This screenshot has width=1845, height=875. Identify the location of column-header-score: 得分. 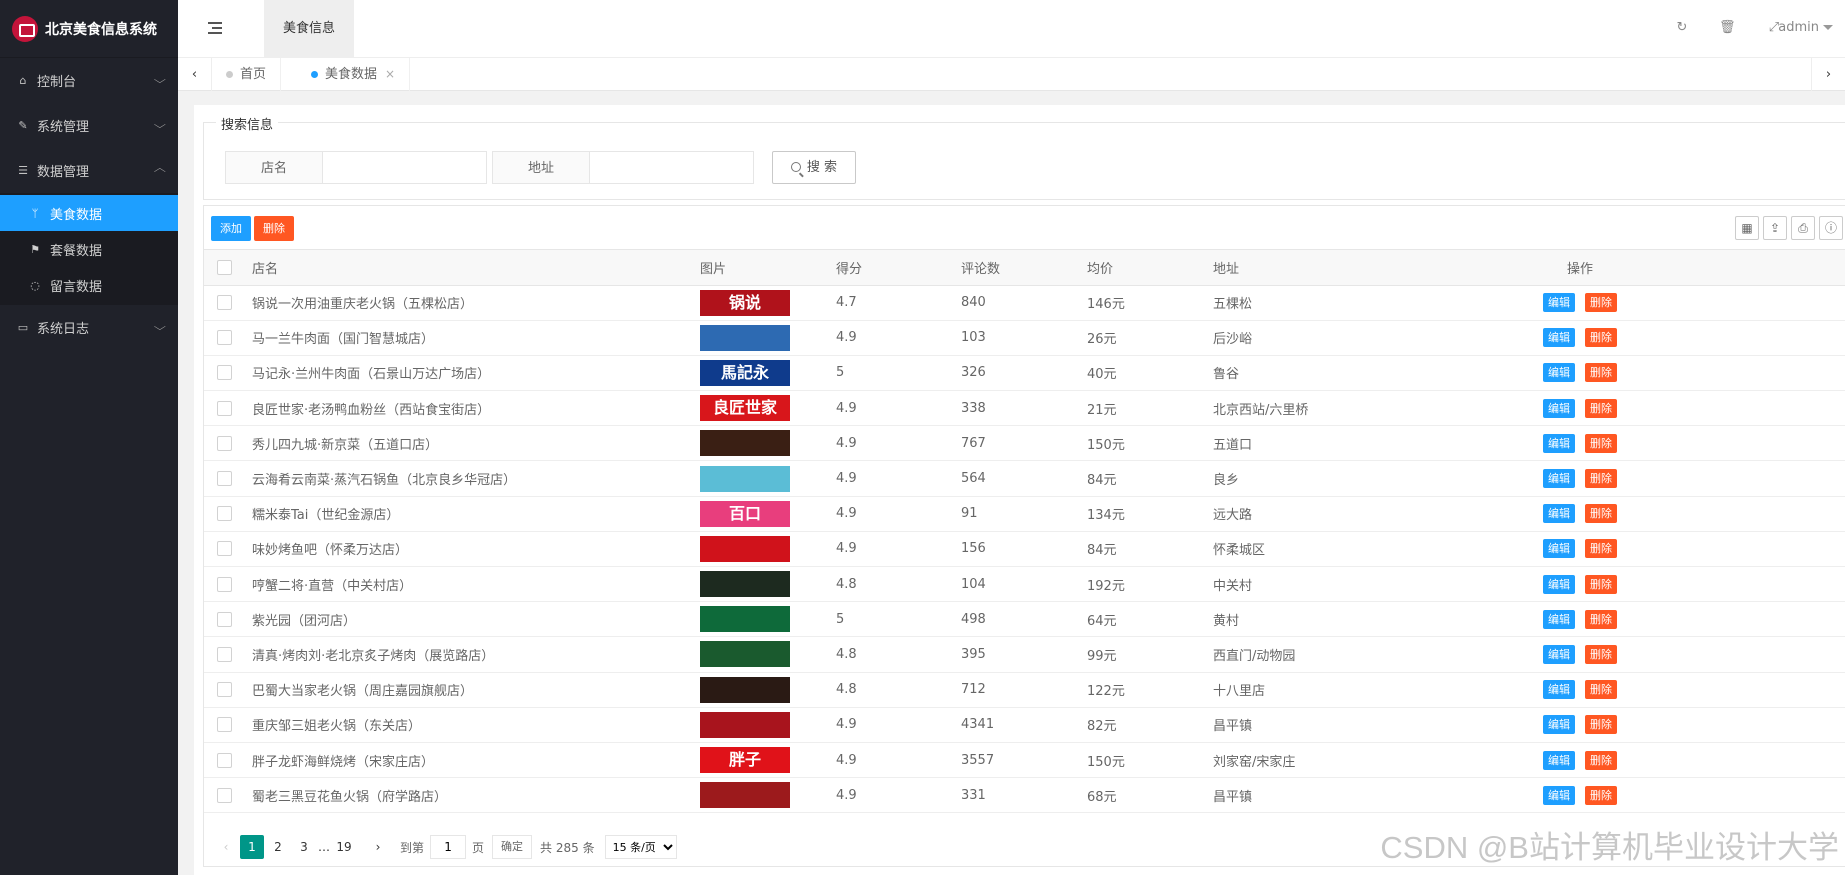
(898, 268).